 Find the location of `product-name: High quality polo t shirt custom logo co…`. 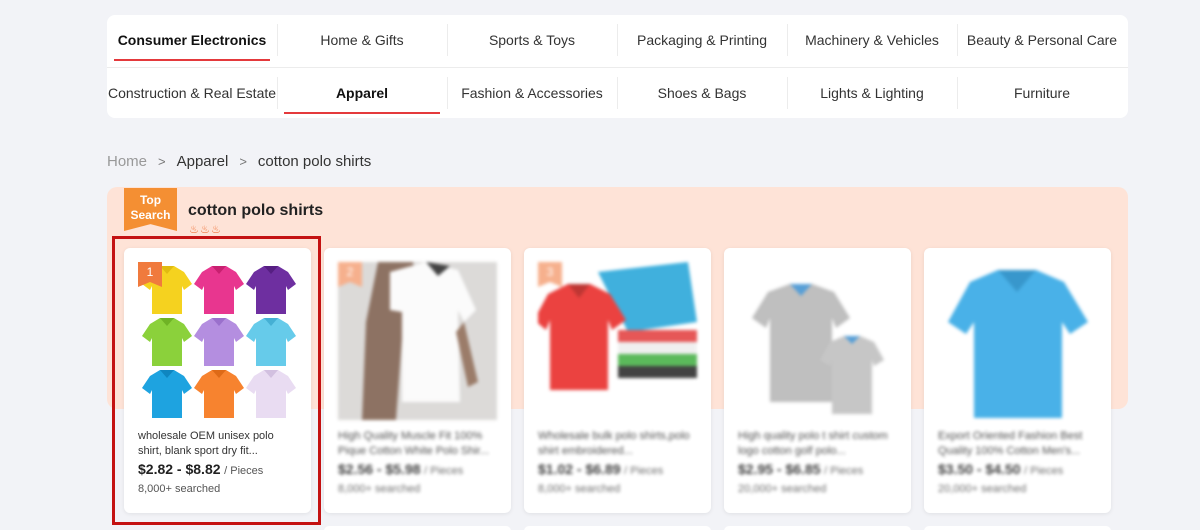

product-name: High quality polo t shirt custom logo co… is located at coordinates (818, 444).